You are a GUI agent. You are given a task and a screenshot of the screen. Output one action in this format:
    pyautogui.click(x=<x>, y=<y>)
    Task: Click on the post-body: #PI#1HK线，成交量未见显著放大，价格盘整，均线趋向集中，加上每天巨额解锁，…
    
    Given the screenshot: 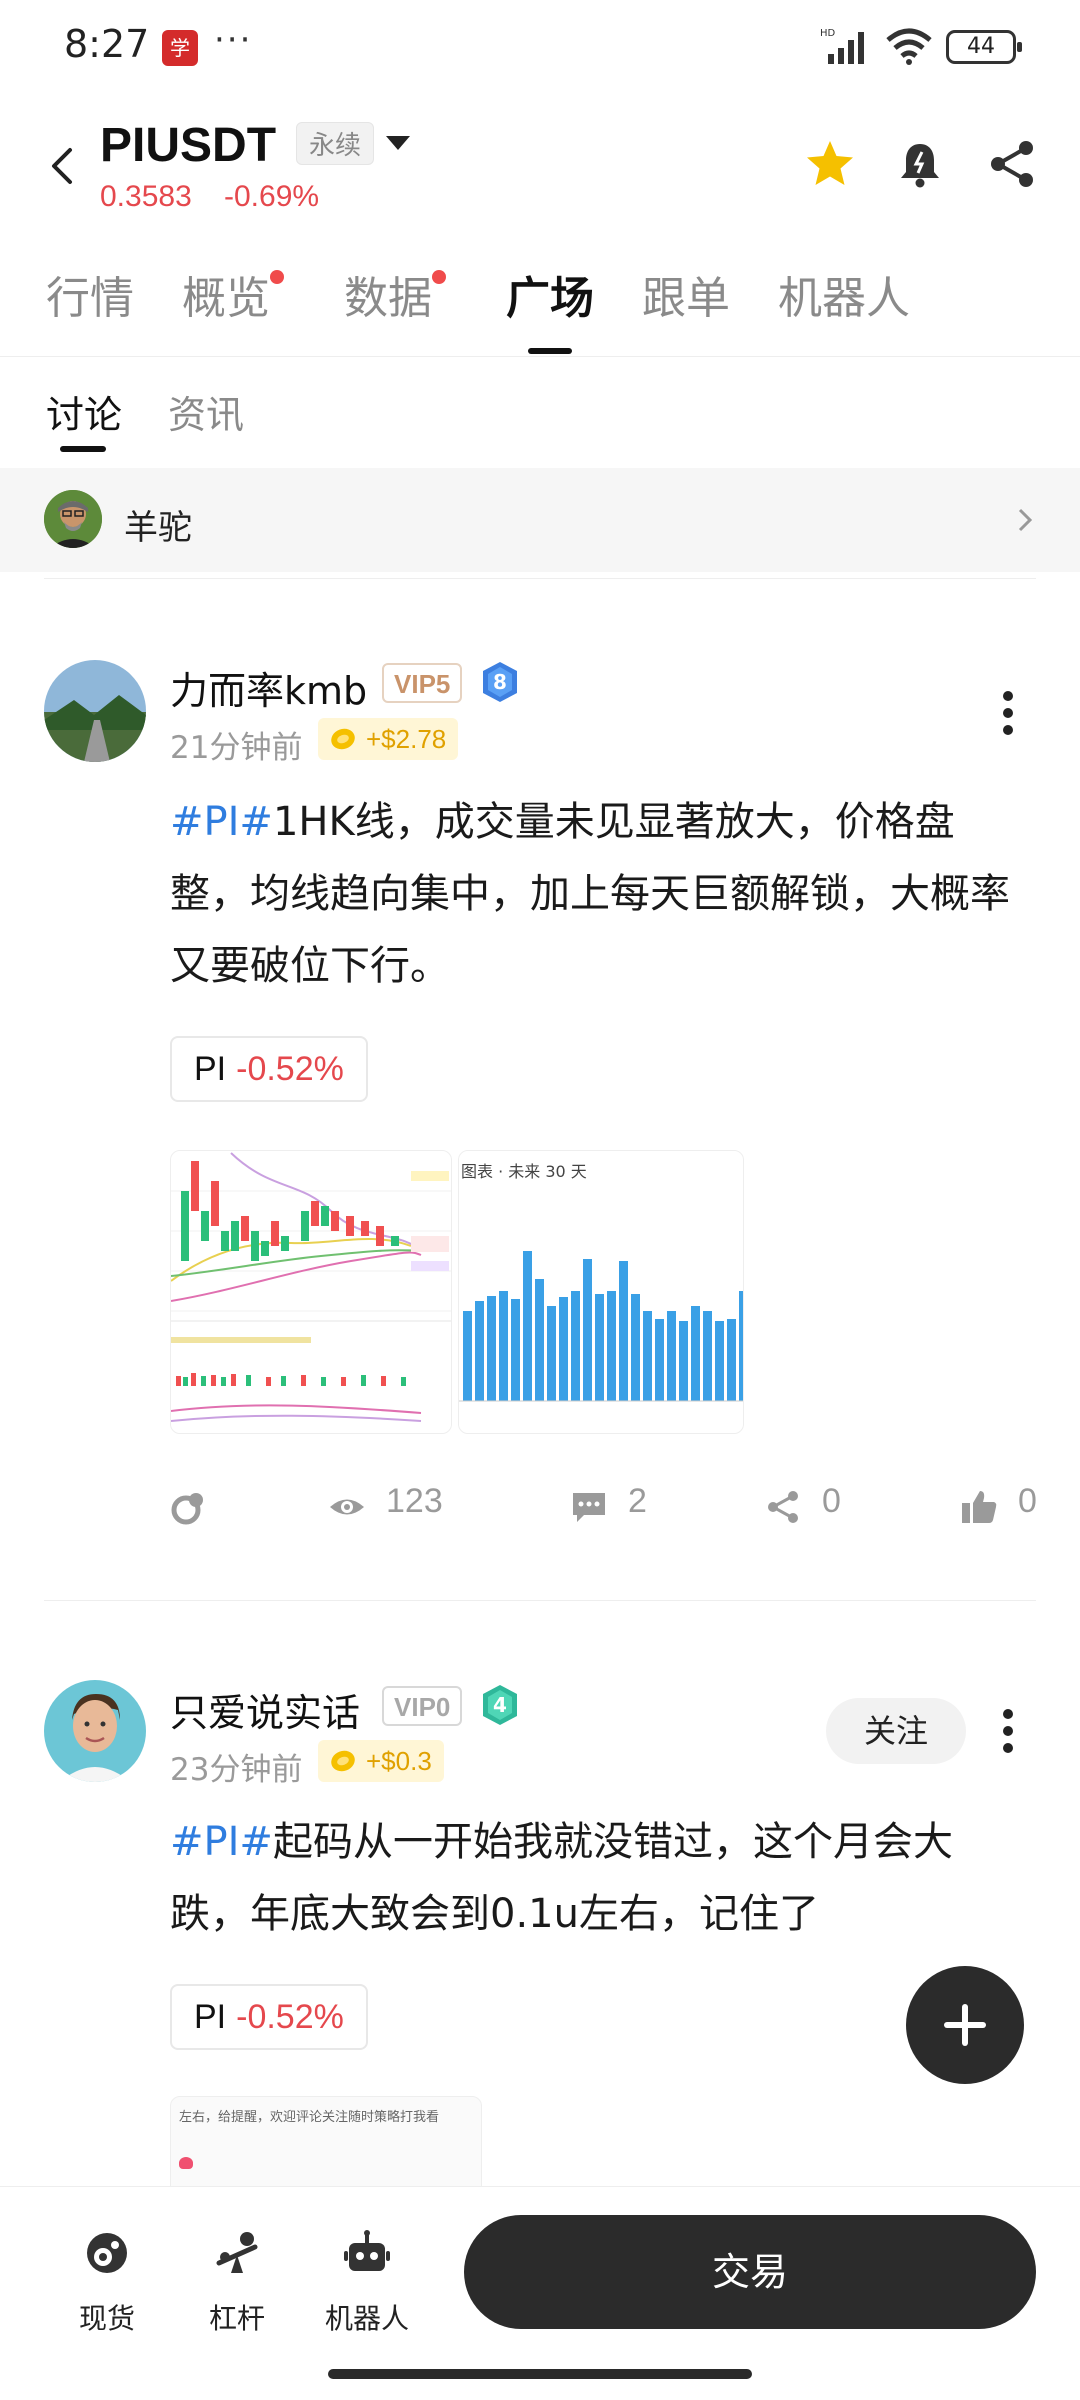 What is the action you would take?
    pyautogui.click(x=595, y=894)
    